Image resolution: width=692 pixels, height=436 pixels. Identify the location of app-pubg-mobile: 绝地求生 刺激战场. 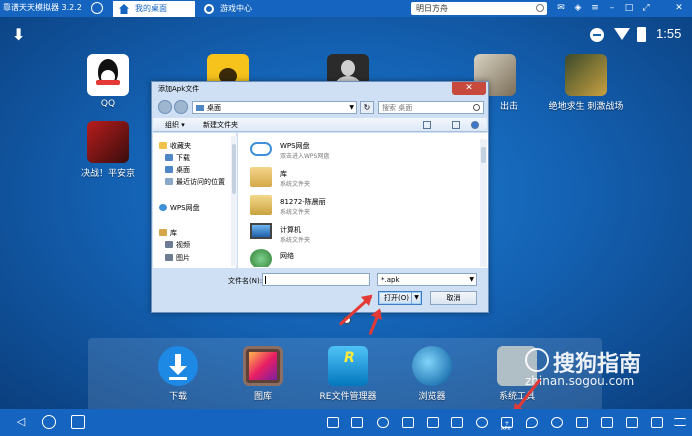
(586, 83).